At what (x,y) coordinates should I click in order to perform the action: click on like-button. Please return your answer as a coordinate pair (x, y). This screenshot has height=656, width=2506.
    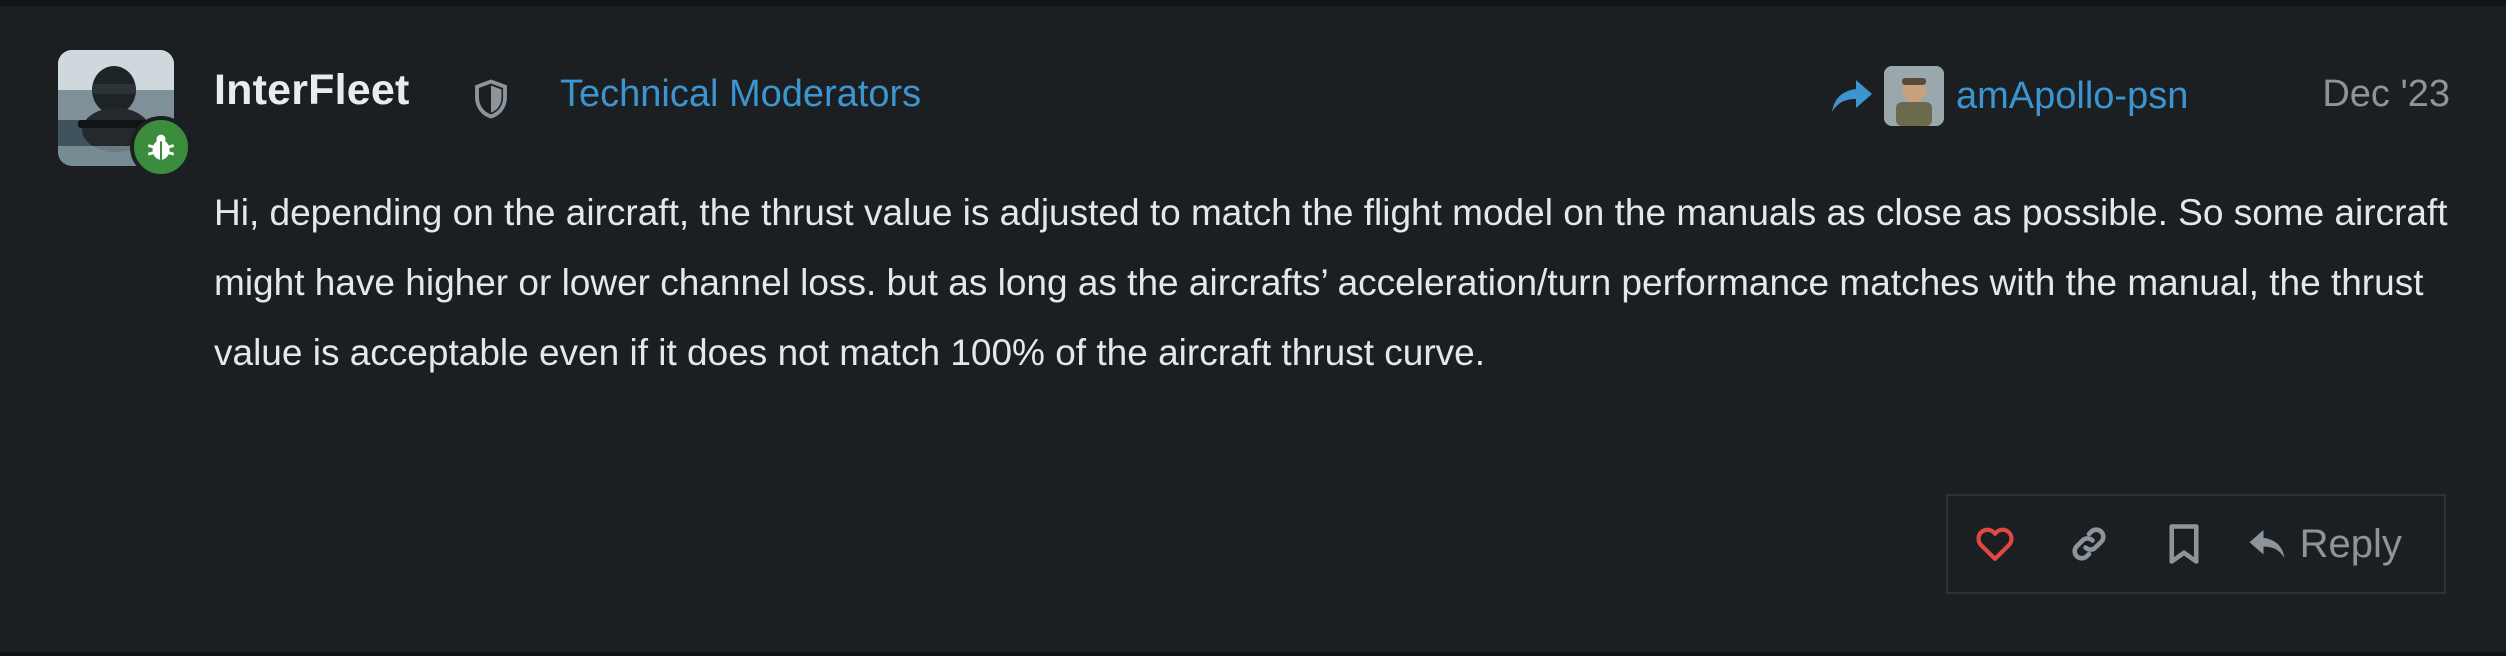
    Looking at the image, I should click on (1994, 544).